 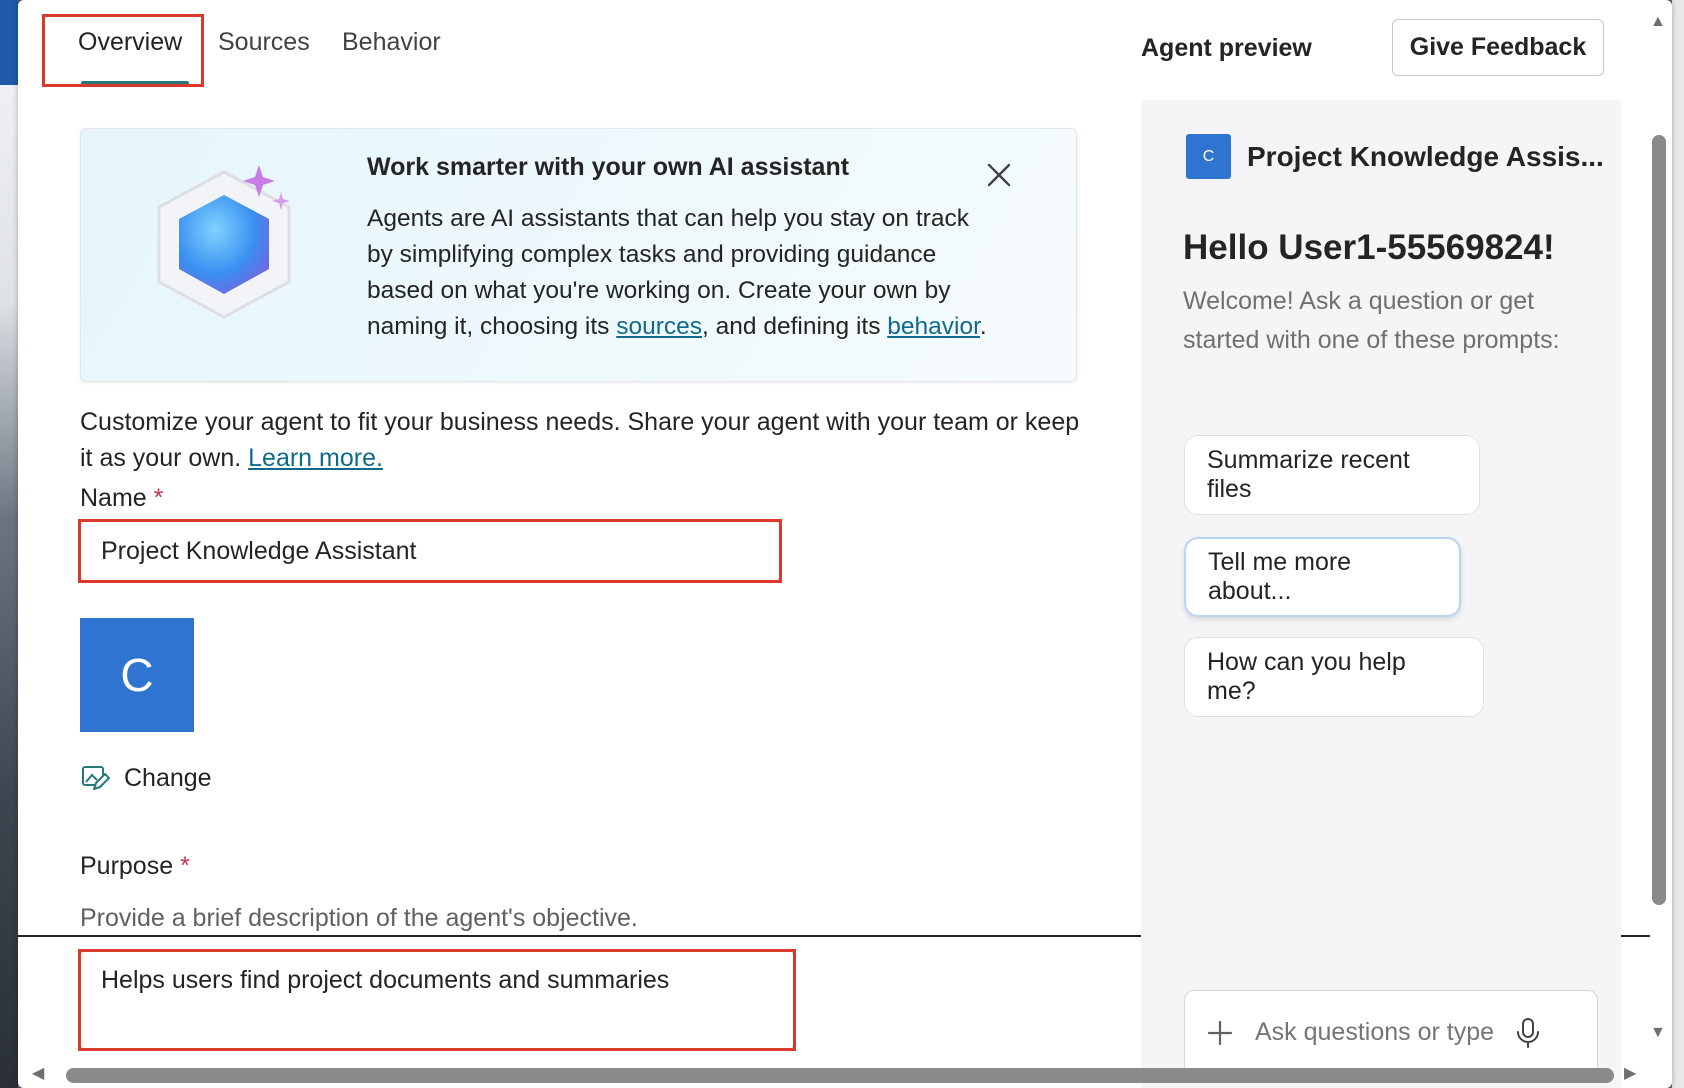 I want to click on purpose-label-text: Purpose, so click(x=127, y=866).